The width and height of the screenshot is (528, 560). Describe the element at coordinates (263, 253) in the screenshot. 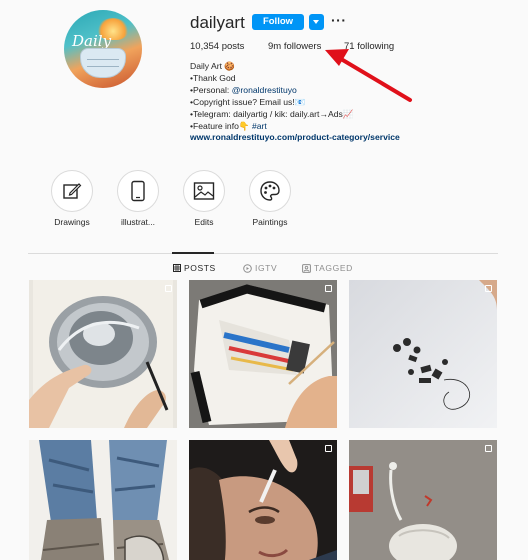

I see `tabs-divider` at that location.